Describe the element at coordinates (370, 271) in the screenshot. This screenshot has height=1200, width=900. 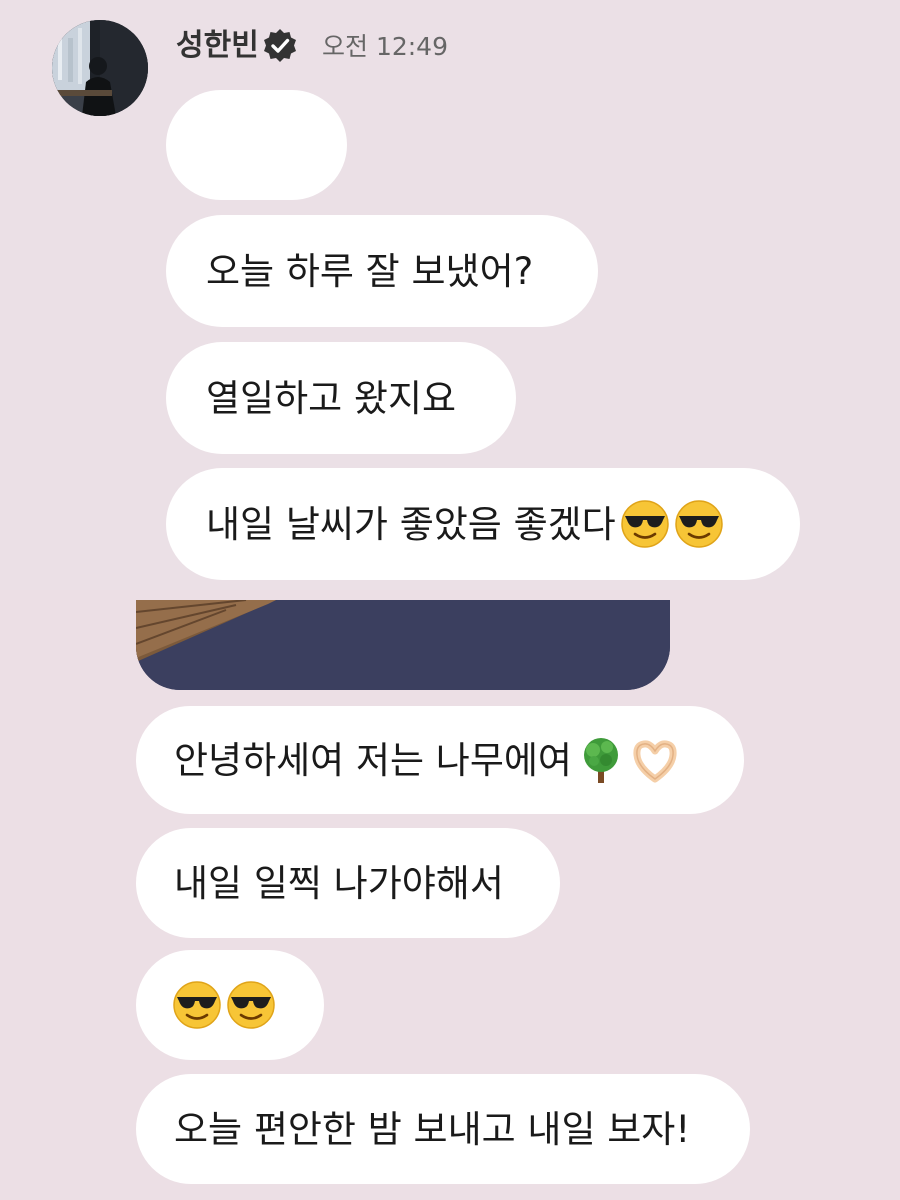
I see `message-text: 오늘 하루 잘 보냈어?` at that location.